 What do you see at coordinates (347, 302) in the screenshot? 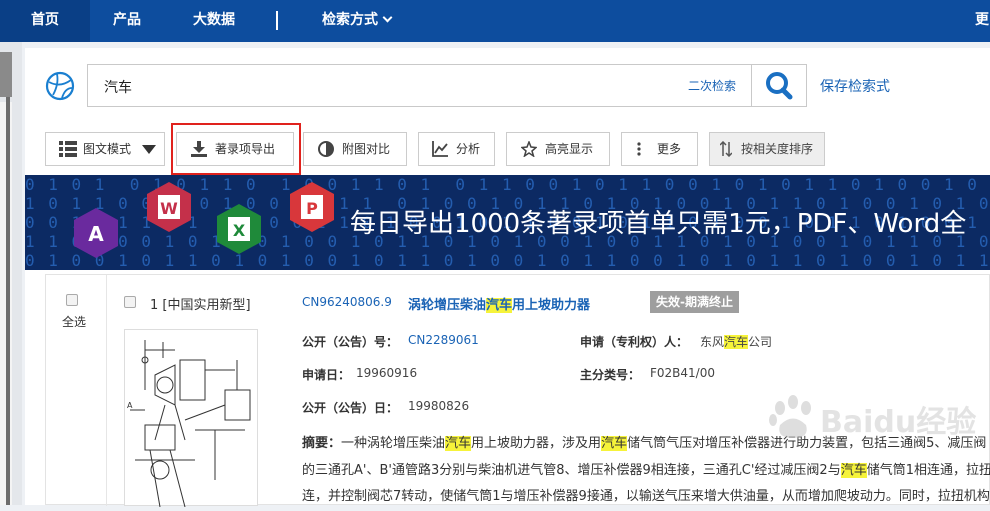
I see `application-number-link: CN96240806.9` at bounding box center [347, 302].